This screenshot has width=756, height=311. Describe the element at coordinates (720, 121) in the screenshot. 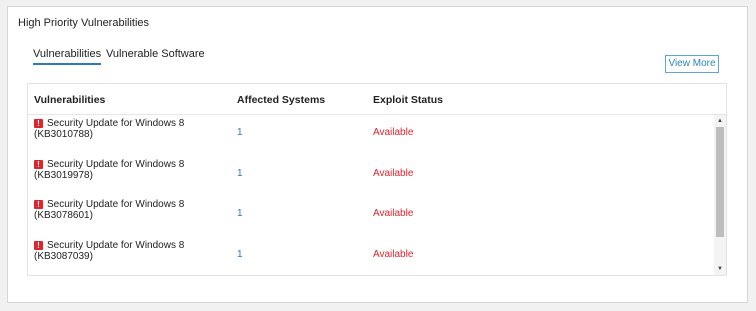

I see `scroll-up-icon: ▲` at that location.